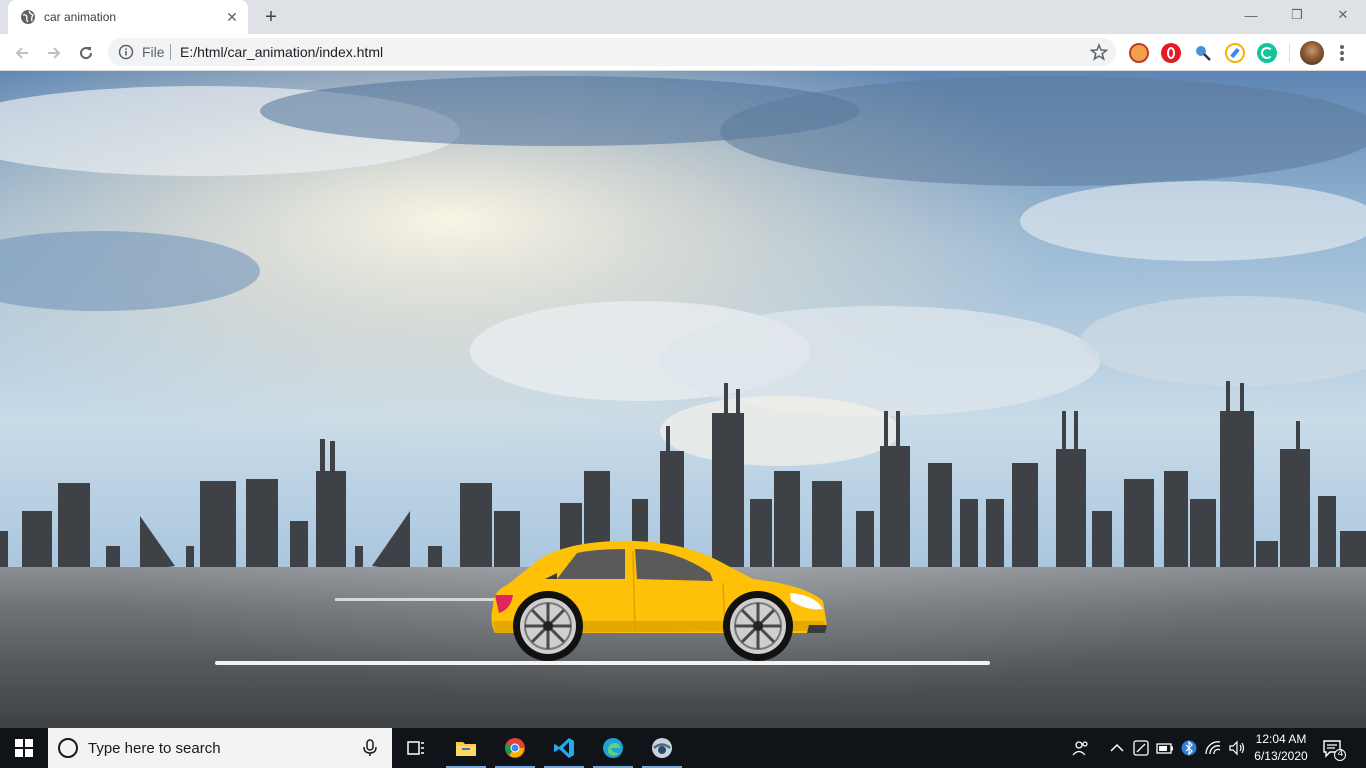 This screenshot has height=768, width=1366. I want to click on car-front-wheel, so click(758, 626).